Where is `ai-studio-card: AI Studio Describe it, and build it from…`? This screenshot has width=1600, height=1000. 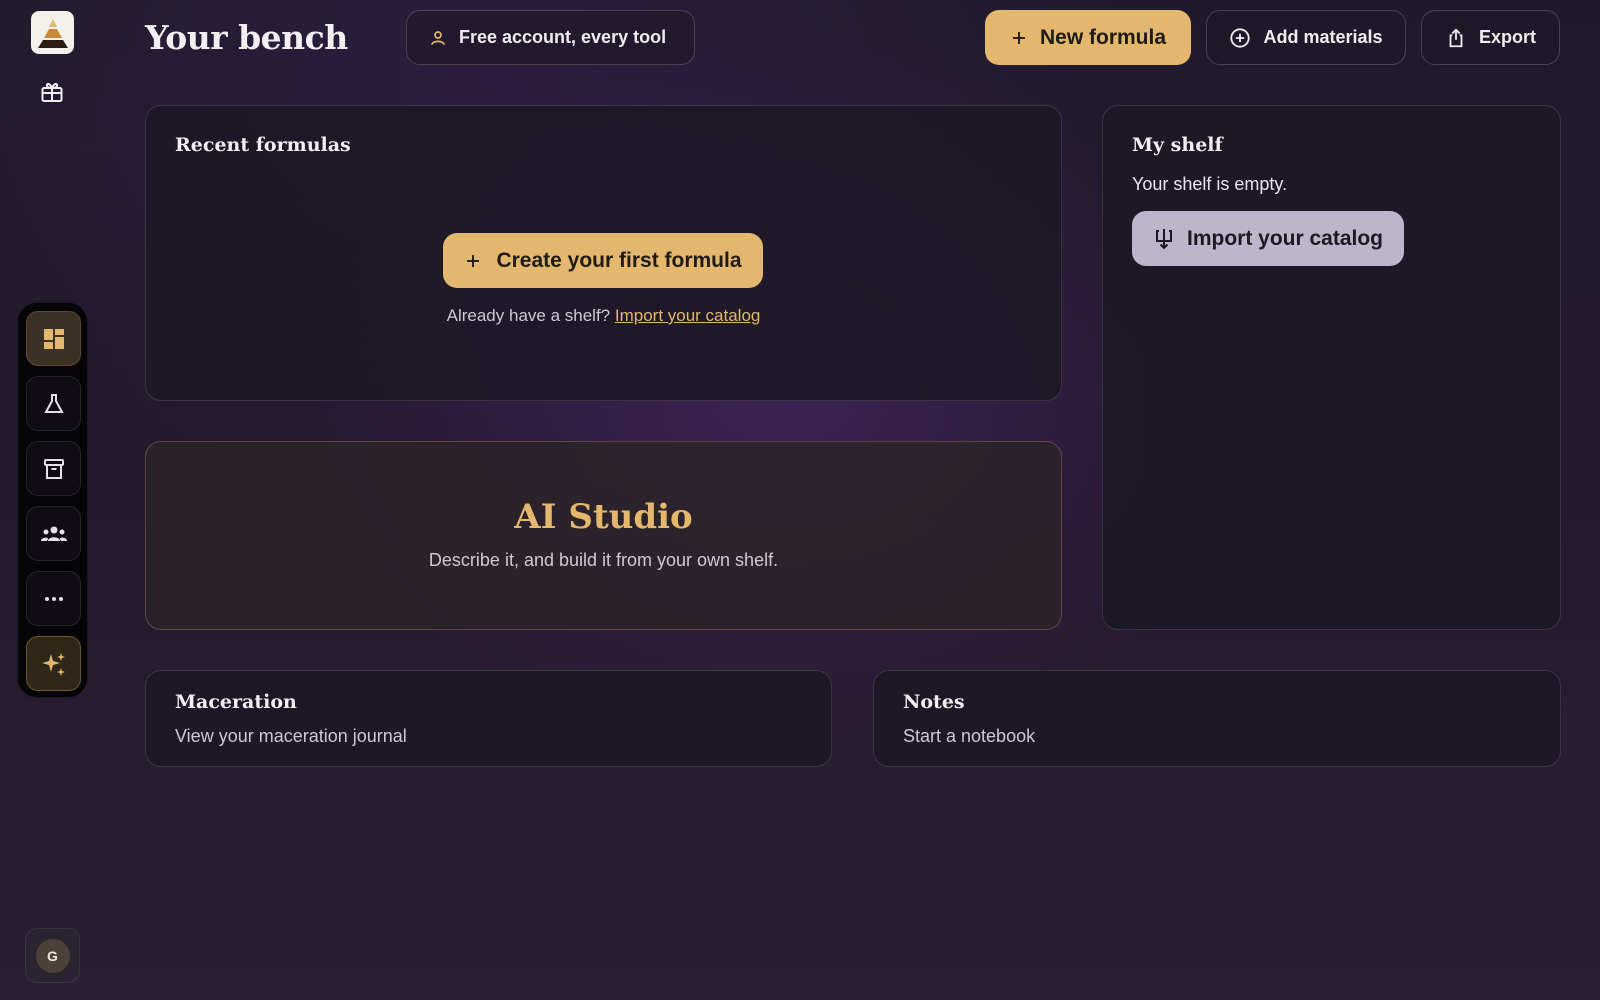 ai-studio-card: AI Studio Describe it, and build it from… is located at coordinates (603, 535).